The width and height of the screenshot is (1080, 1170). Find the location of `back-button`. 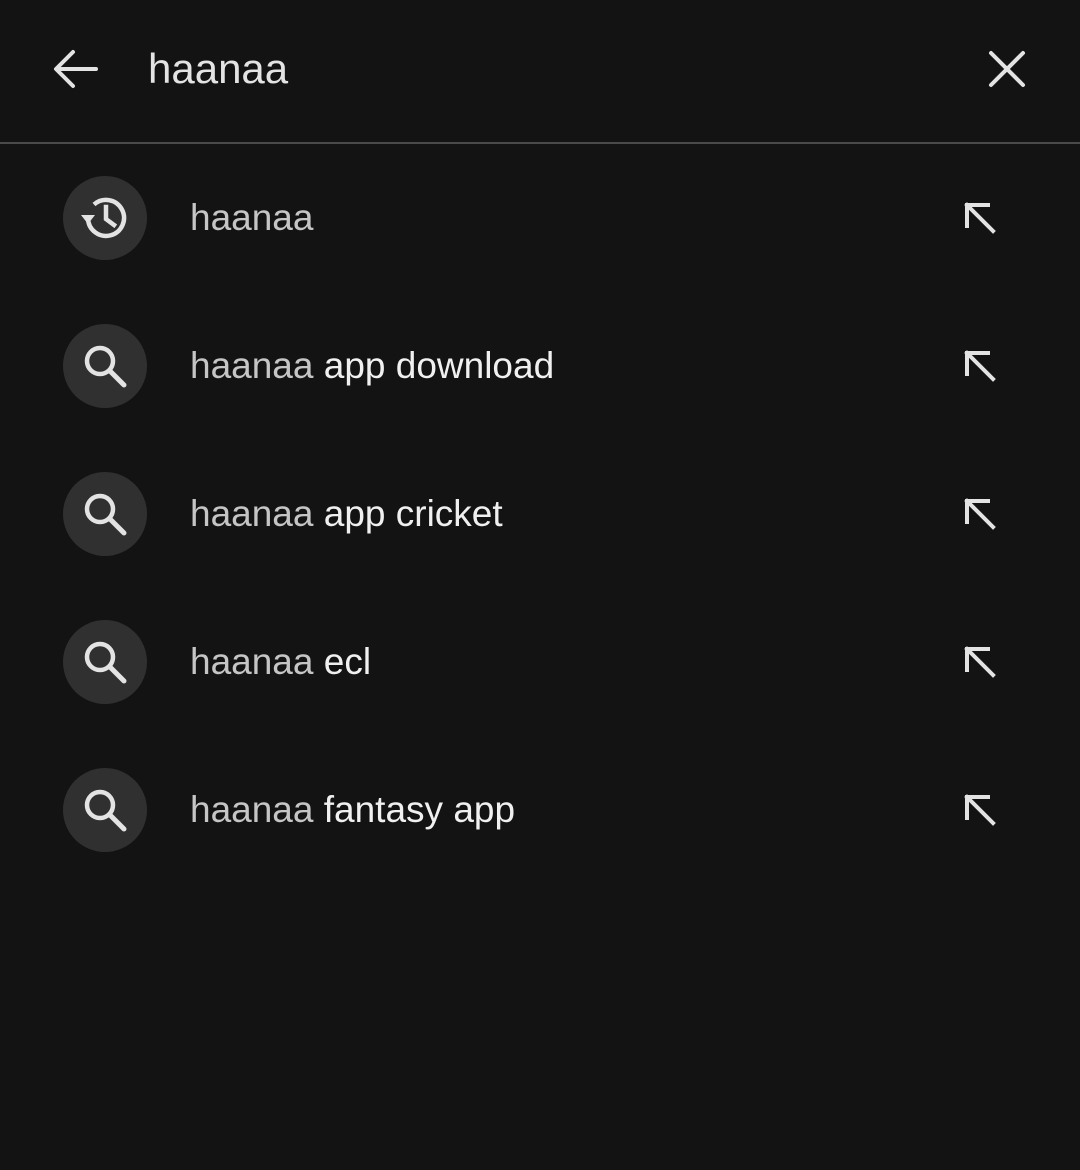

back-button is located at coordinates (75, 69).